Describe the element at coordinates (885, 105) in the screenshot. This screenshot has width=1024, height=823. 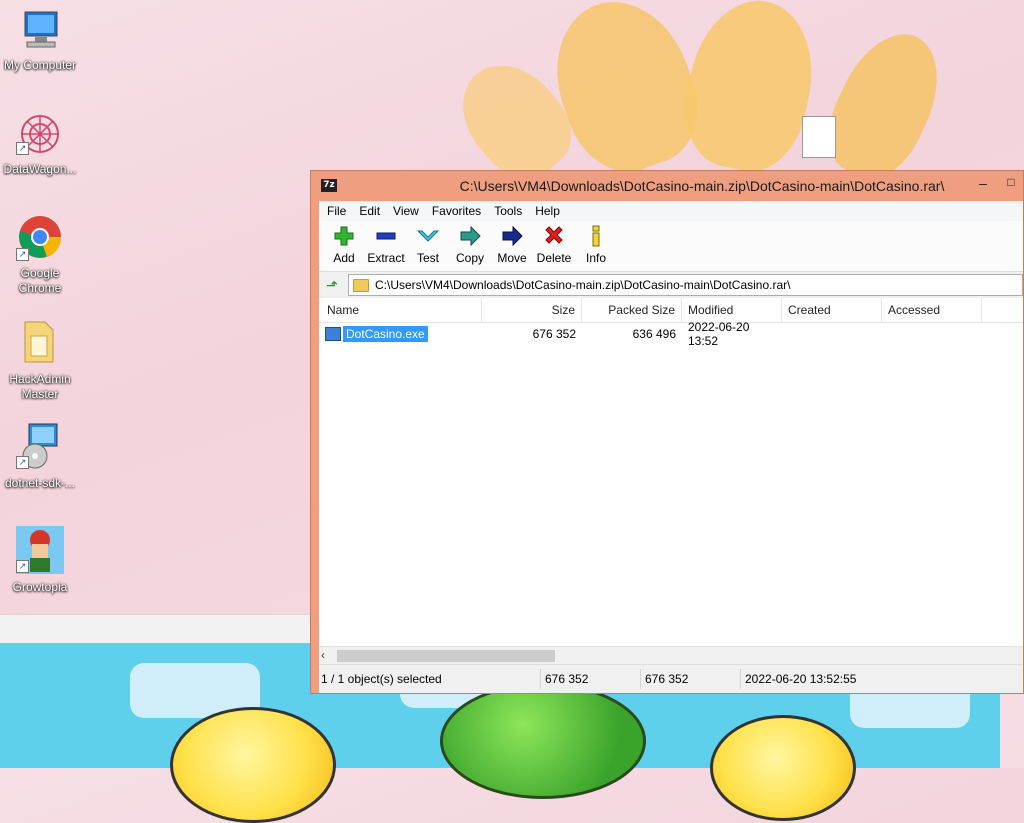
I see `wallpaper-petal` at that location.